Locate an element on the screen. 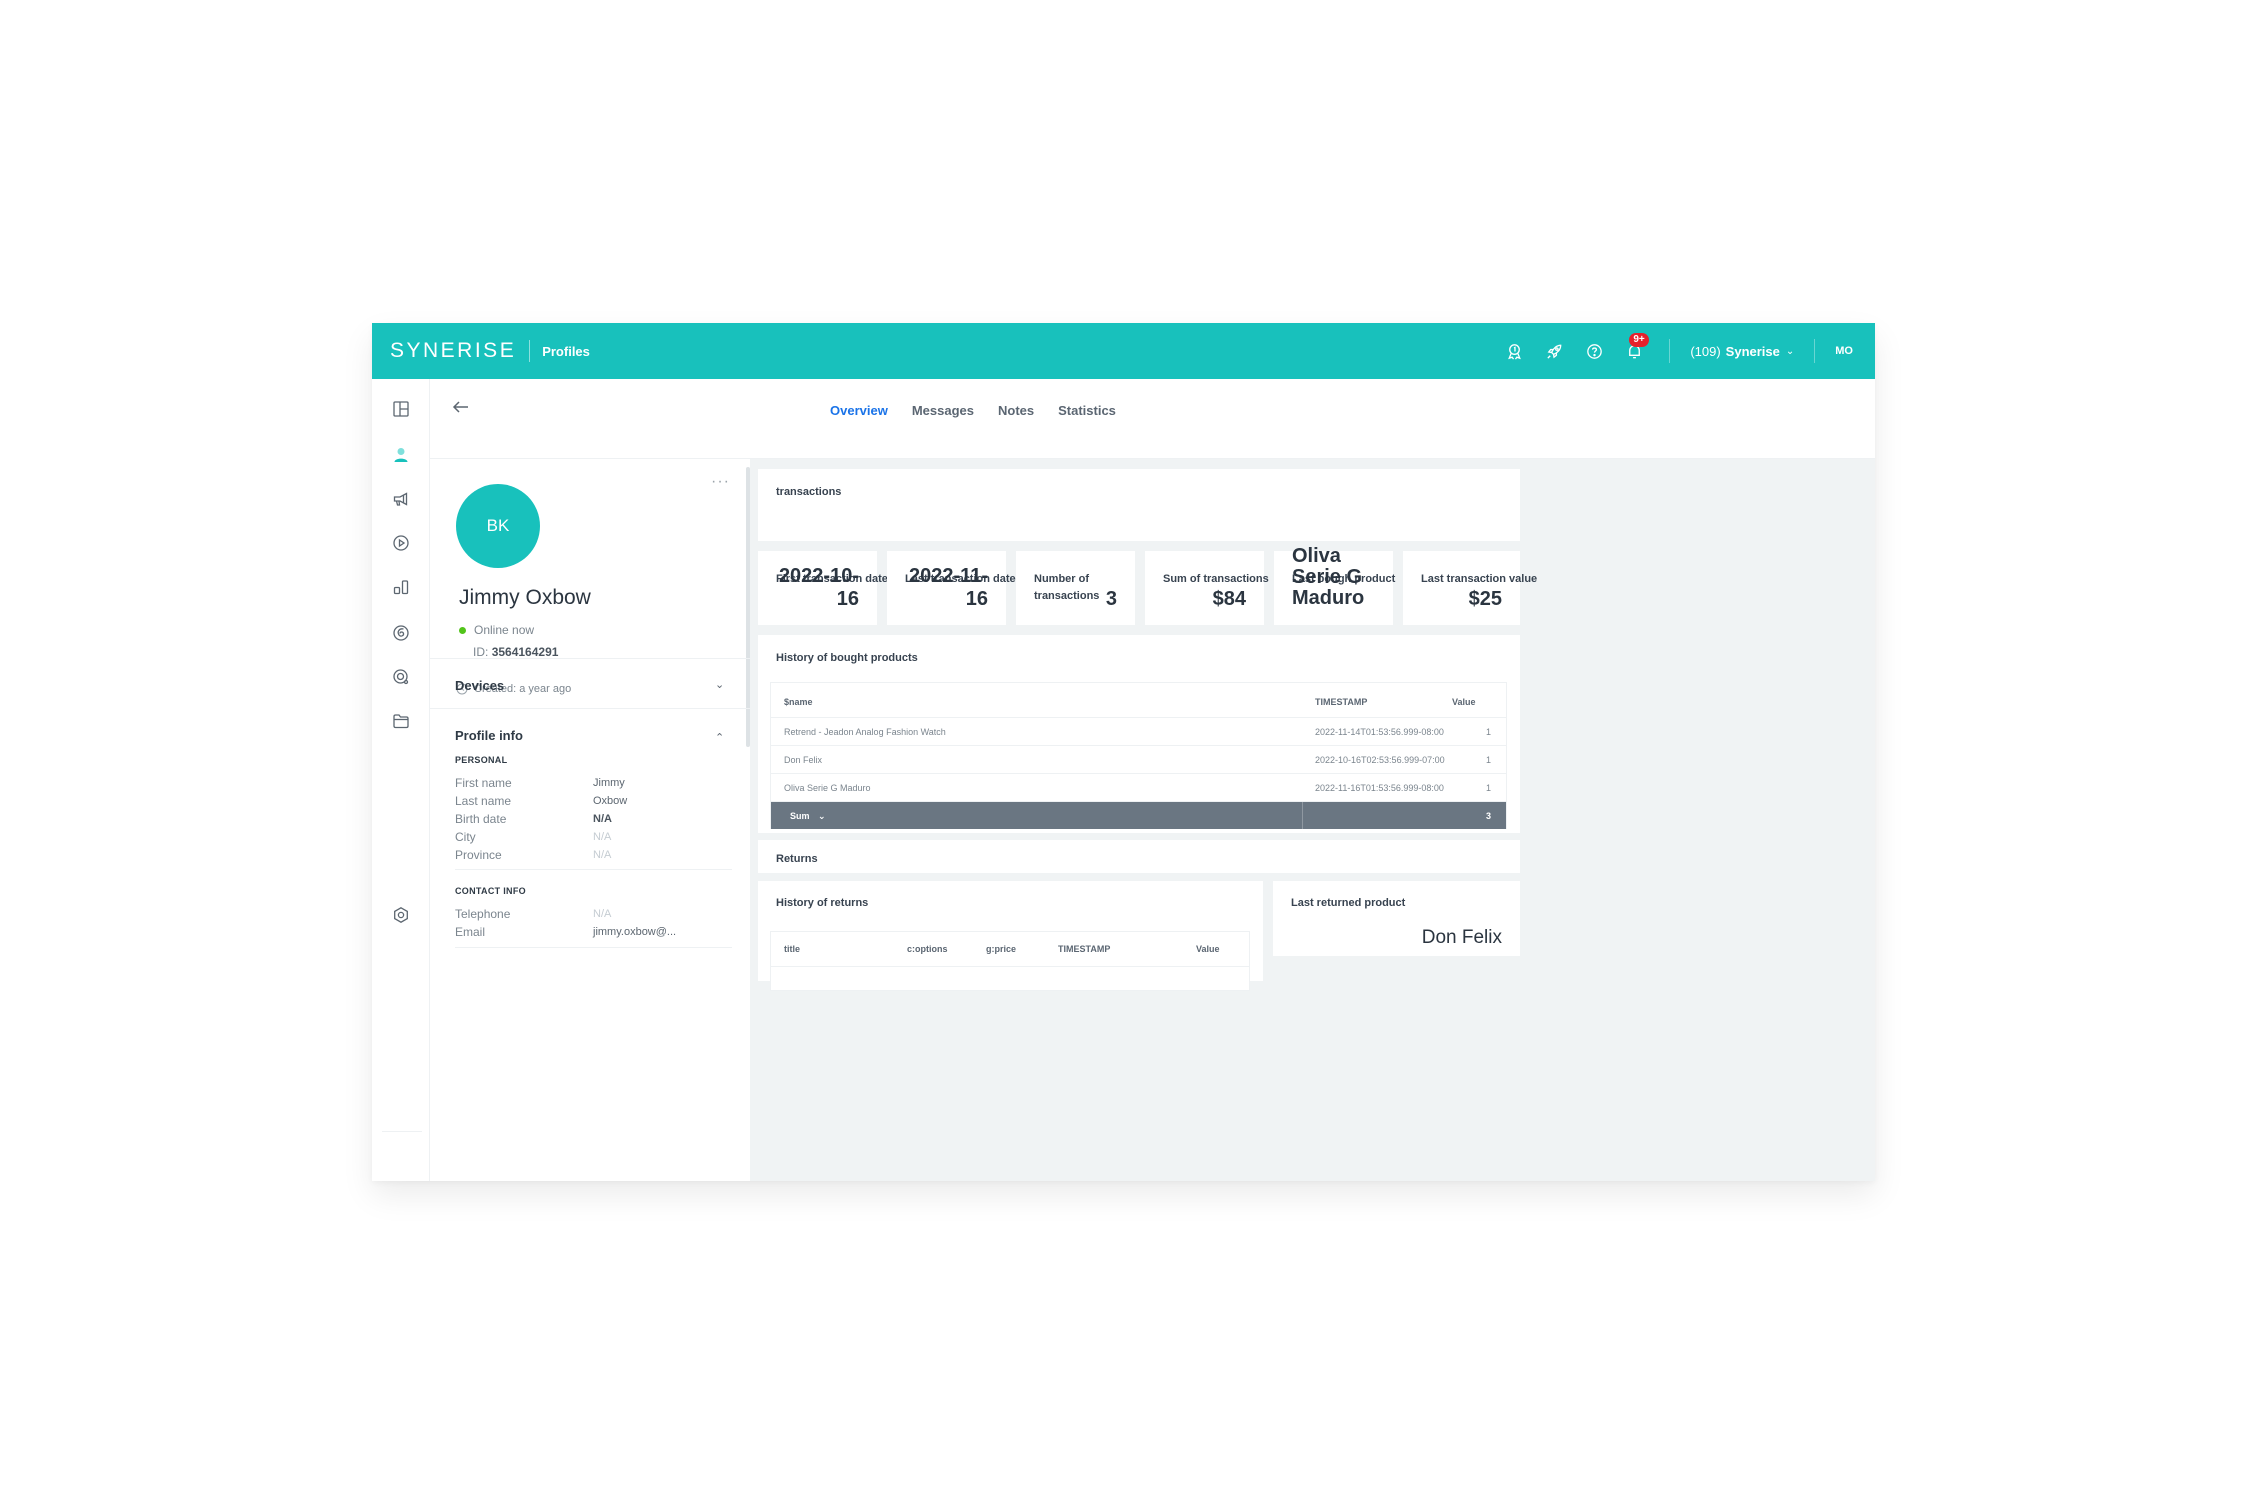  cell-name: Don Felix is located at coordinates (803, 760).